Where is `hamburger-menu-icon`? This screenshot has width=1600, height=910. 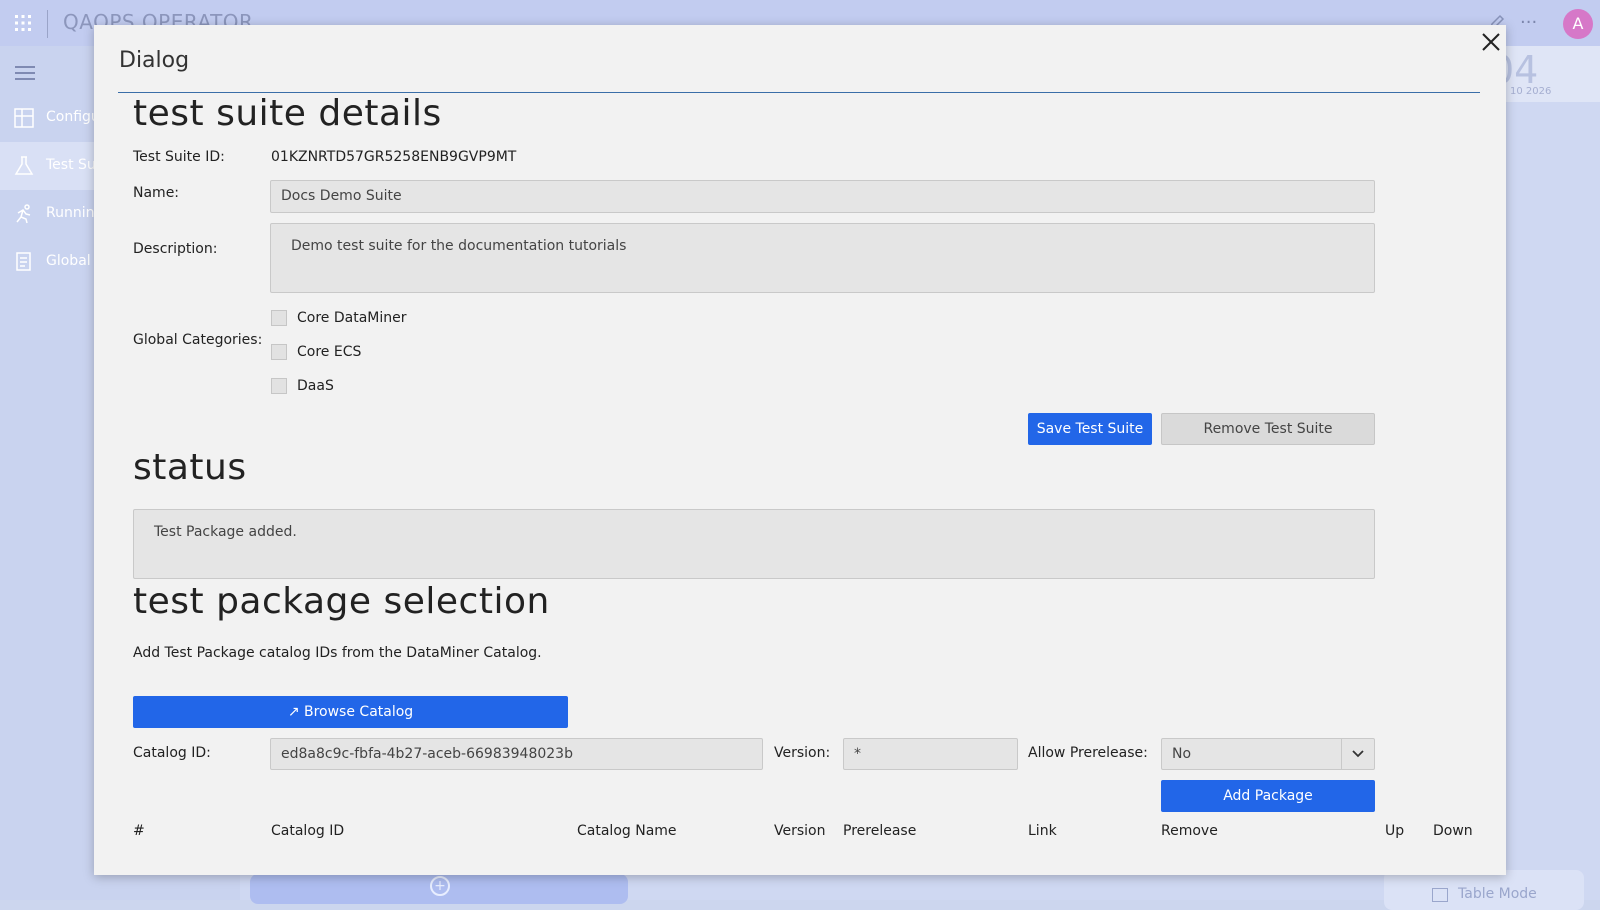
hamburger-menu-icon is located at coordinates (25, 75).